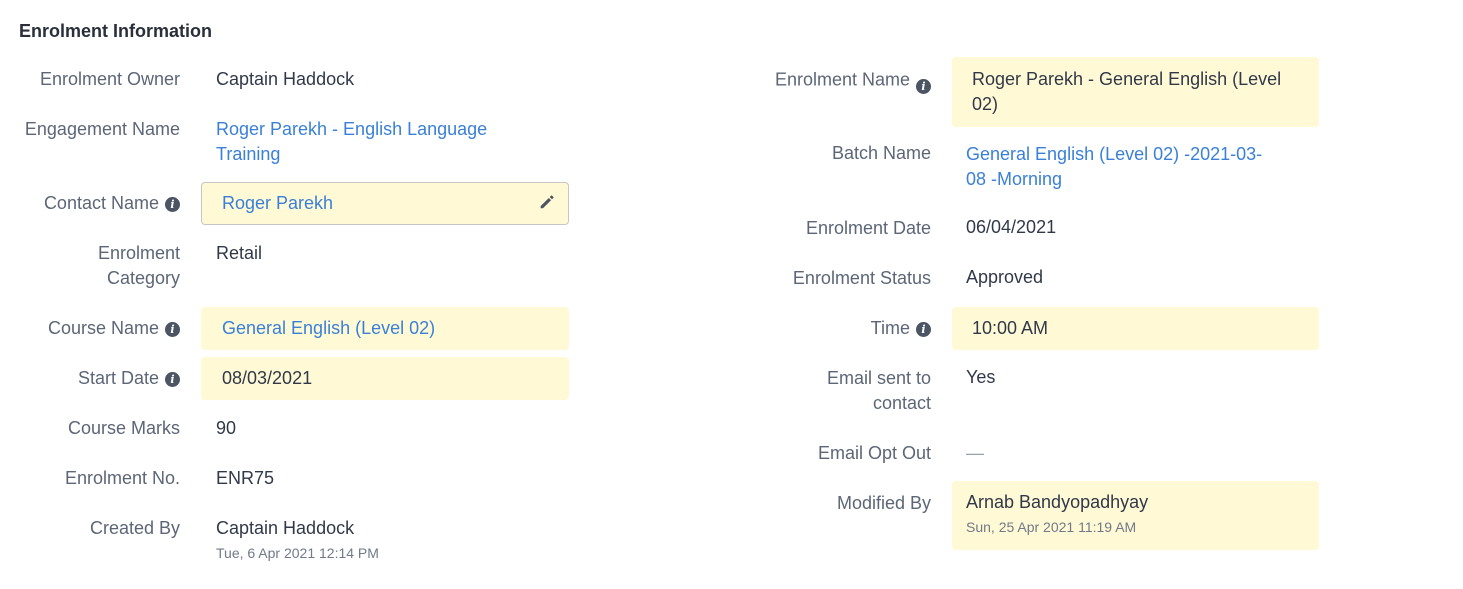  I want to click on contact-name-link: Roger Parekh, so click(277, 203).